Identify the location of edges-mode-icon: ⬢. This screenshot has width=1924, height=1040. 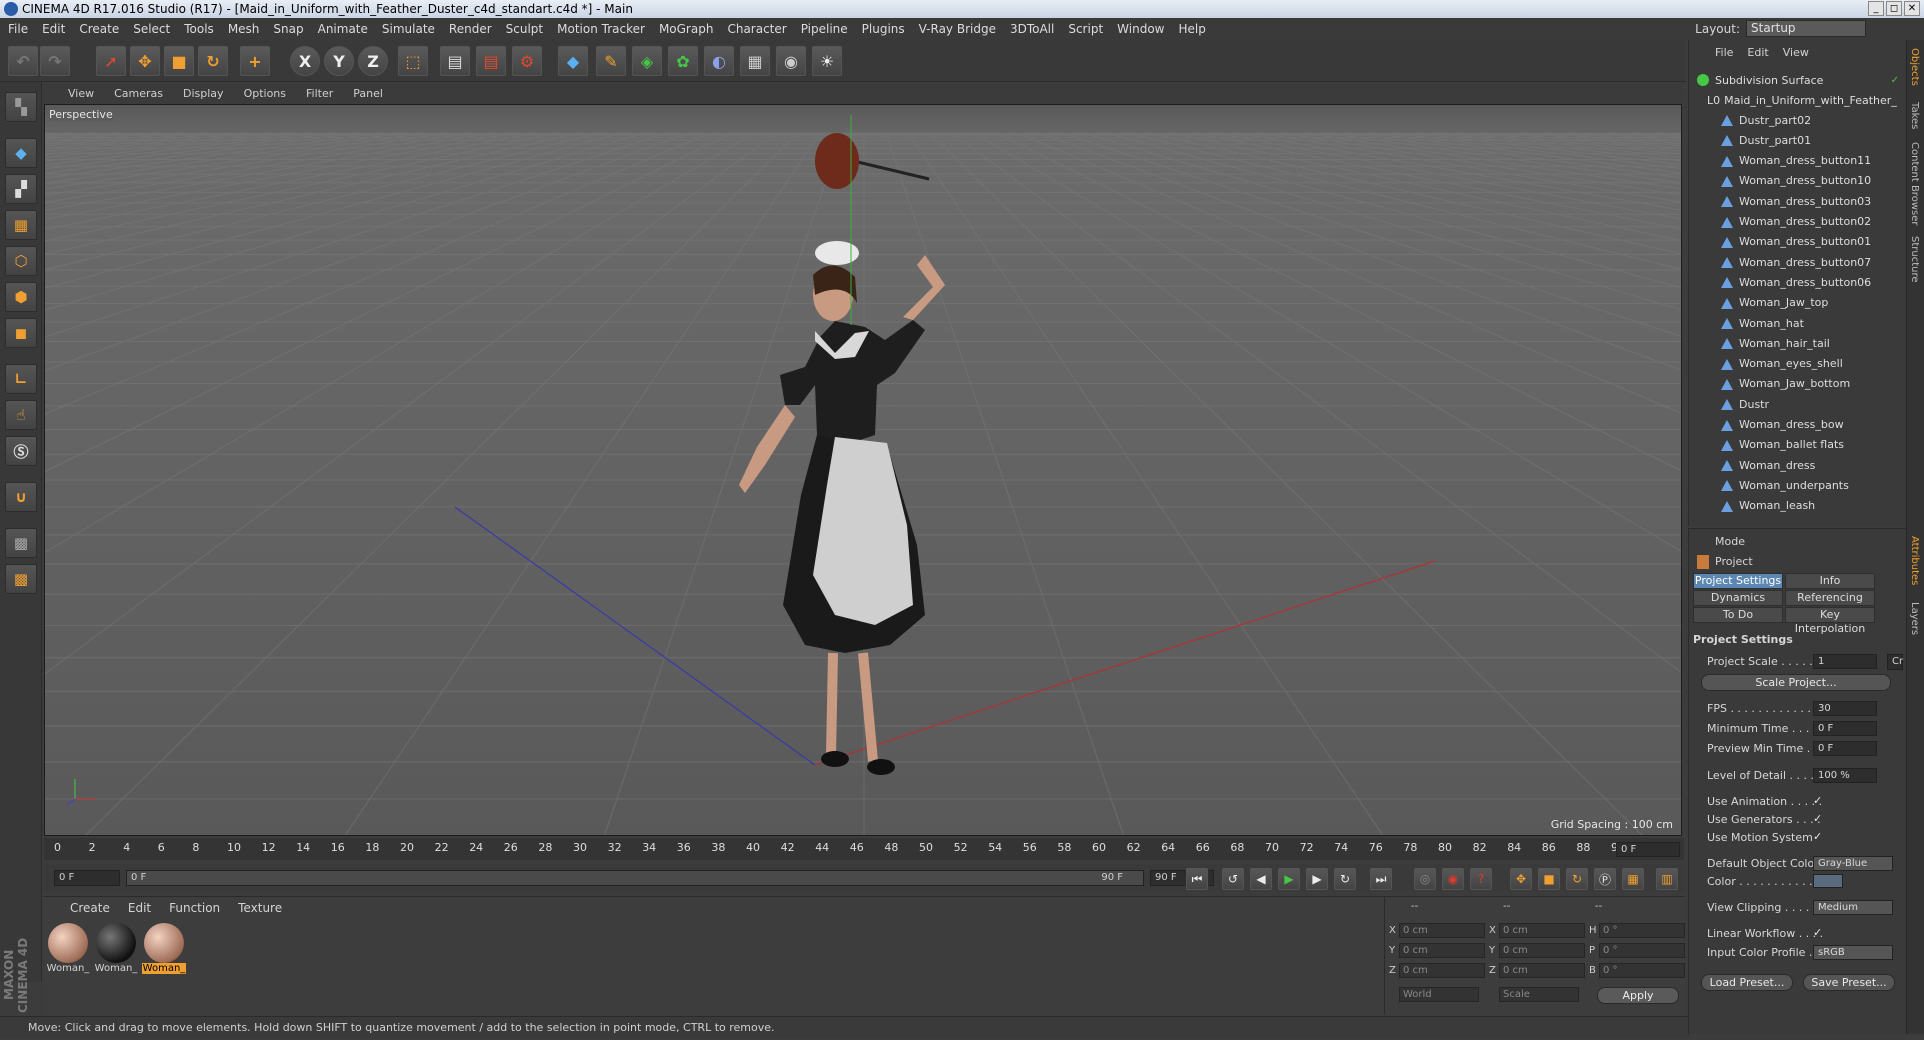
(21, 297).